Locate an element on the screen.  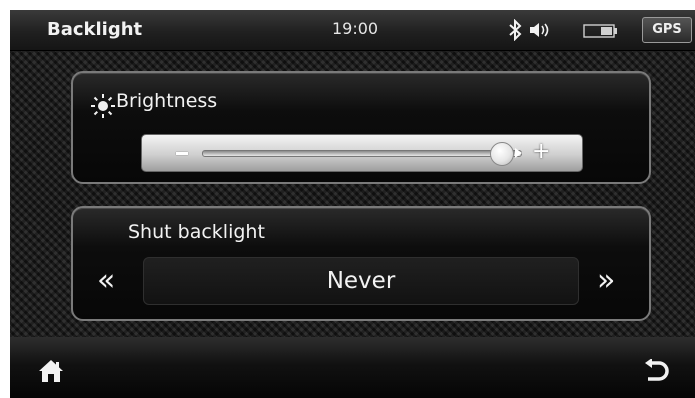
previous-option-button: « is located at coordinates (106, 281).